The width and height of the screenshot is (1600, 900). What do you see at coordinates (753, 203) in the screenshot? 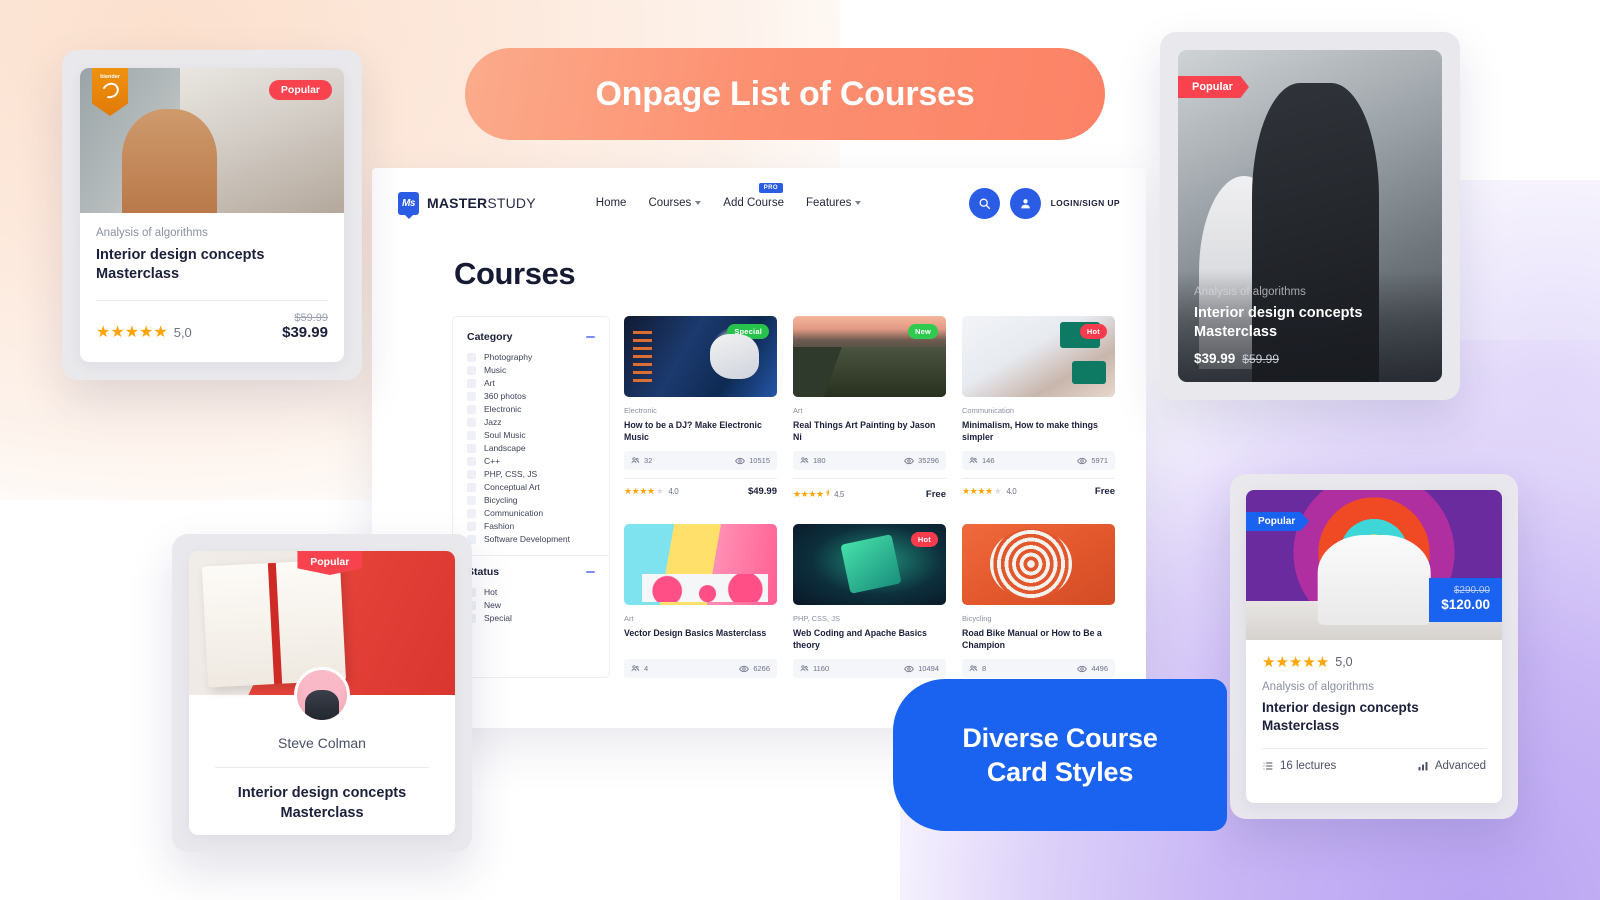
I see `nav-item-add-course: Add Course` at bounding box center [753, 203].